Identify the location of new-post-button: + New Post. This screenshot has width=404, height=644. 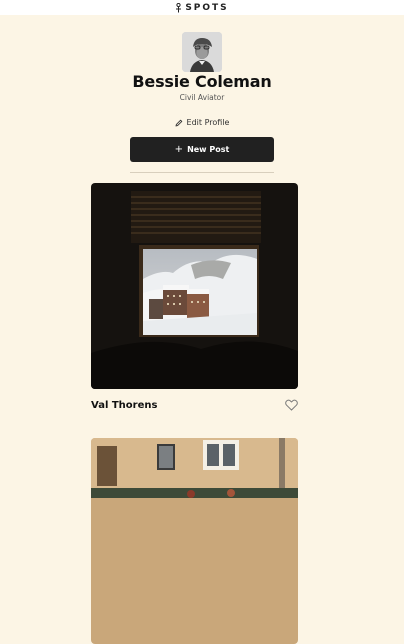
(202, 149).